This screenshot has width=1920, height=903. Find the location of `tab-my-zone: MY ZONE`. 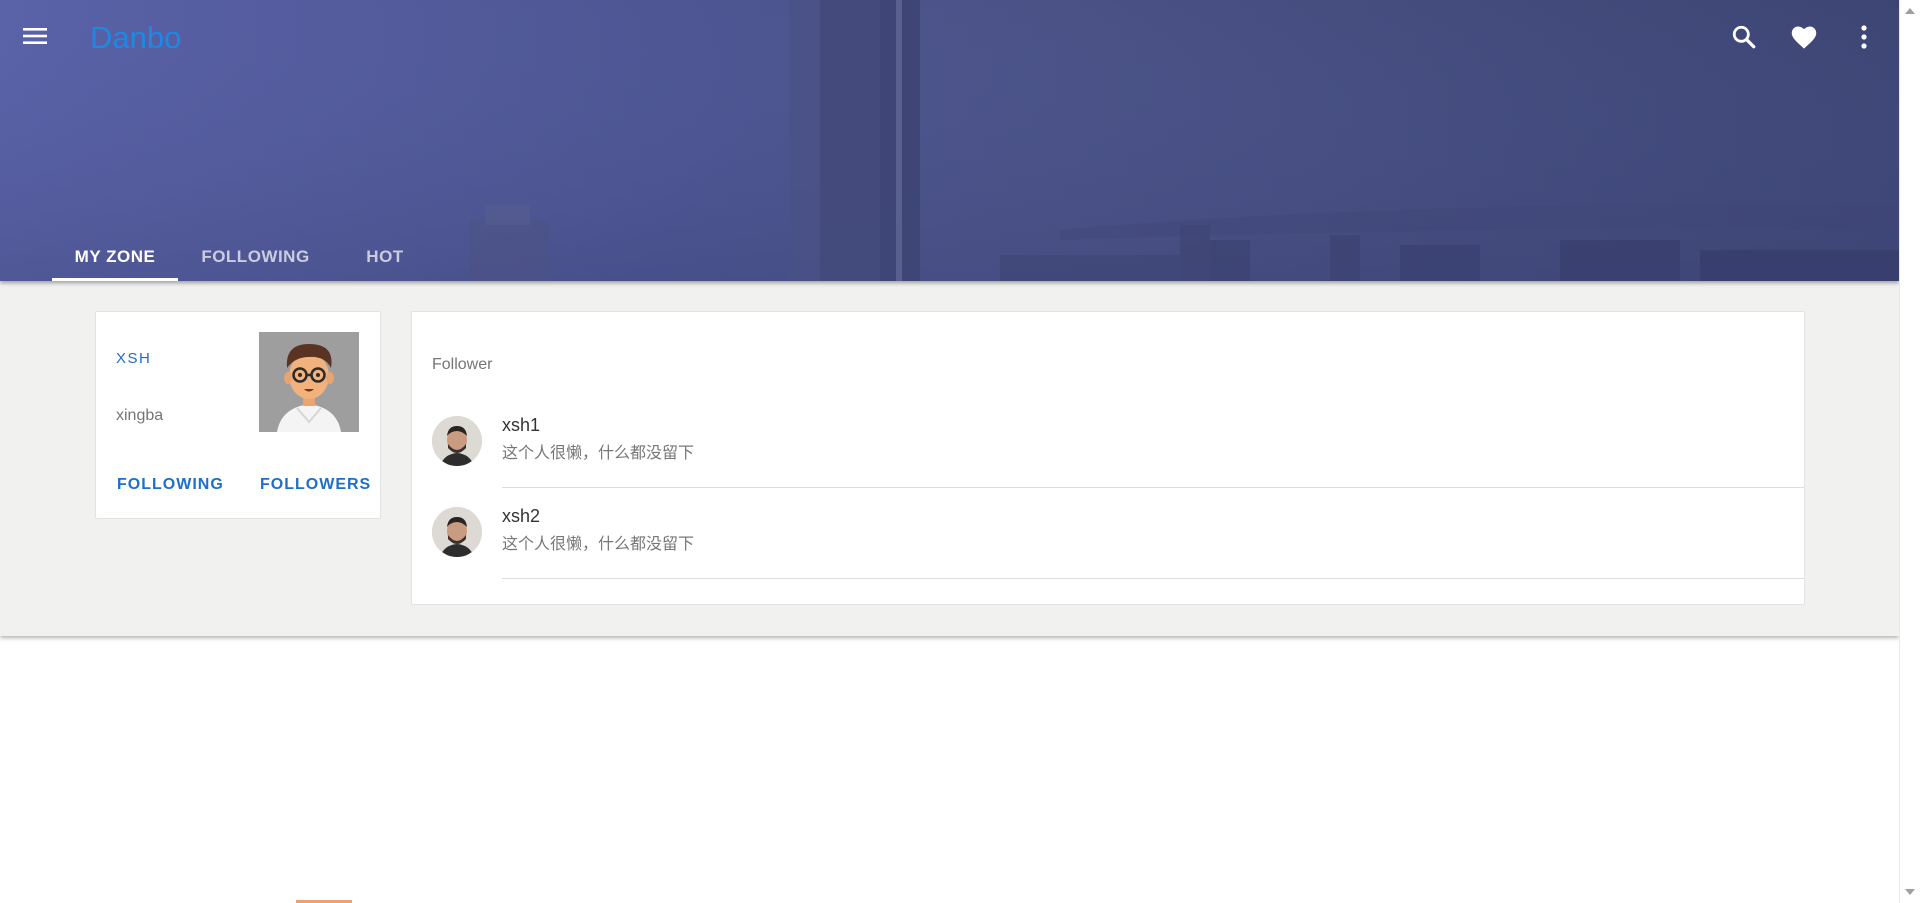

tab-my-zone: MY ZONE is located at coordinates (115, 256).